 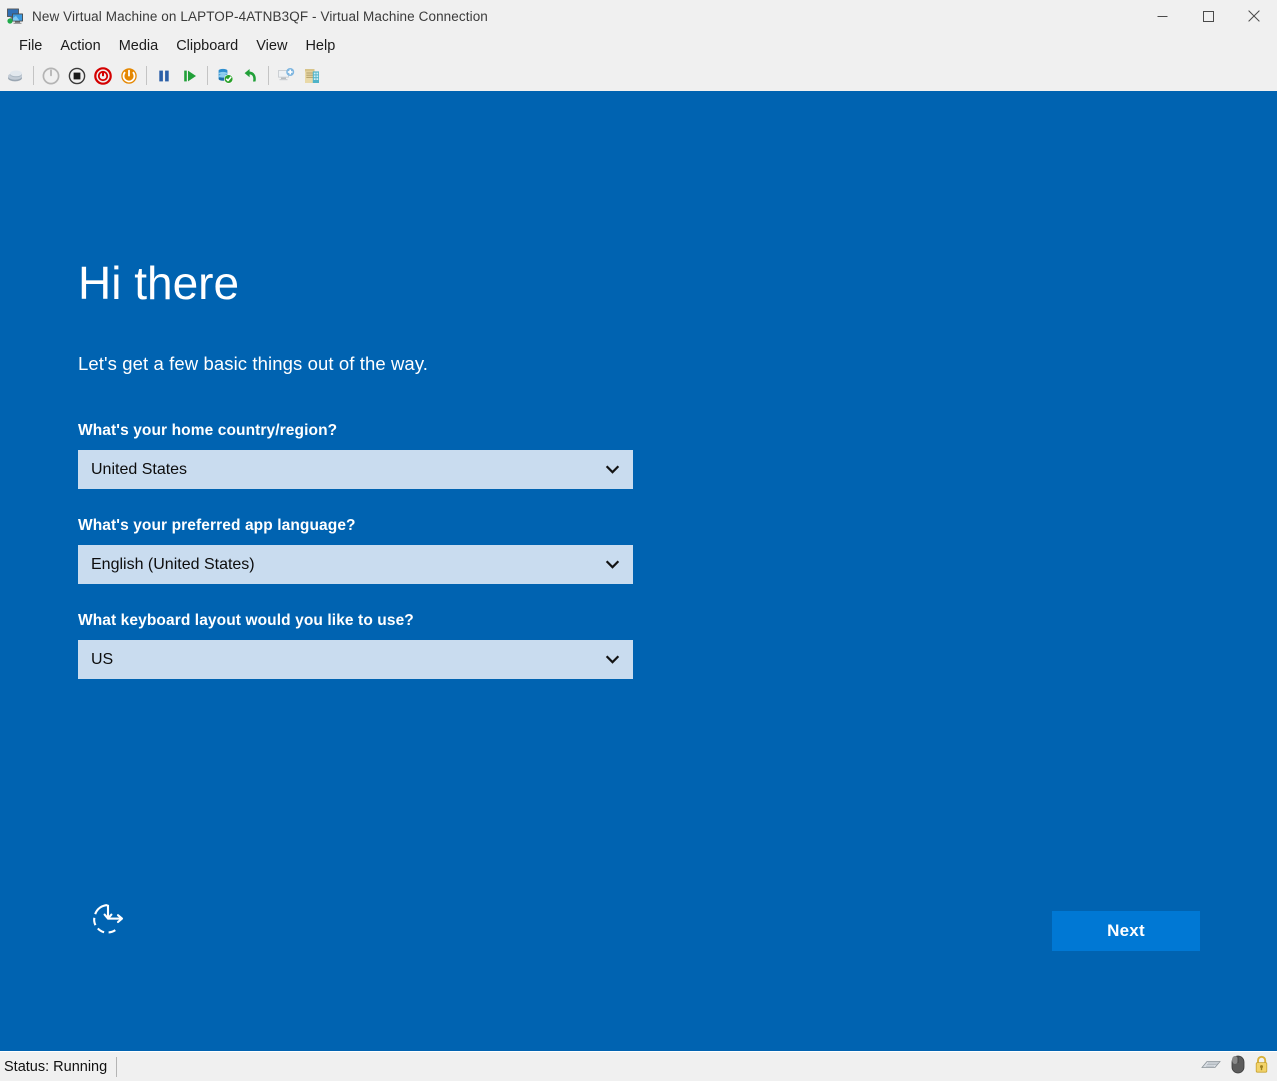 I want to click on menu-item-action: Action, so click(x=80, y=46).